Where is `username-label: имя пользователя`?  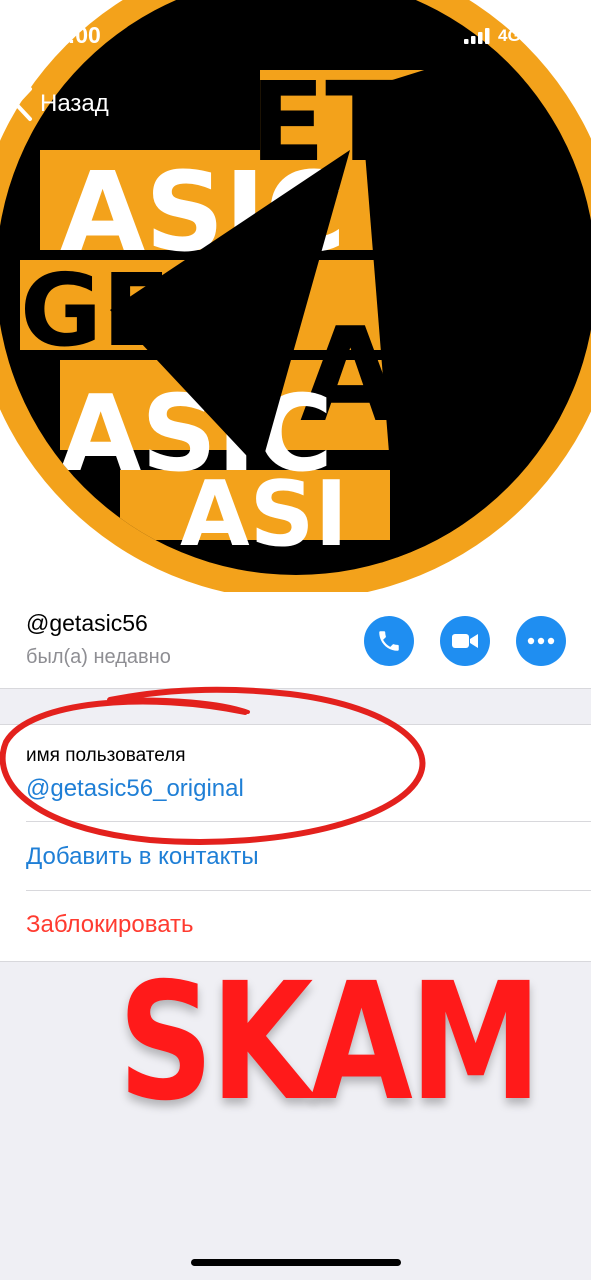
username-label: имя пользователя is located at coordinates (106, 755).